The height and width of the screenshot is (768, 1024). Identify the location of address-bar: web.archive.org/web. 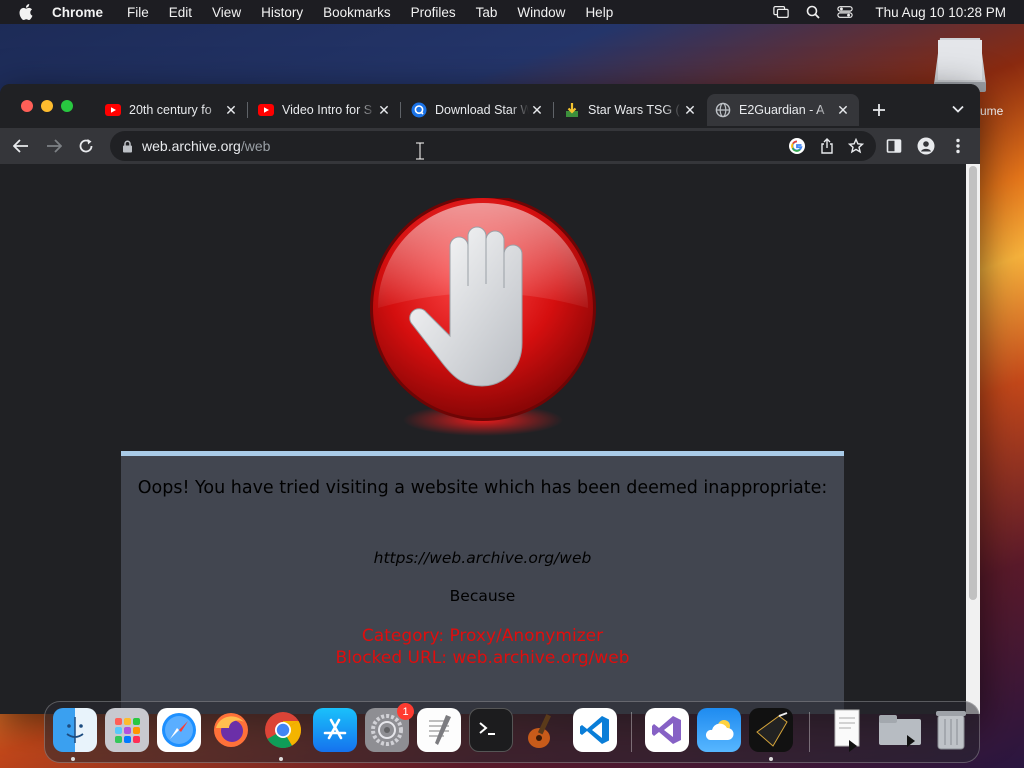
(493, 146).